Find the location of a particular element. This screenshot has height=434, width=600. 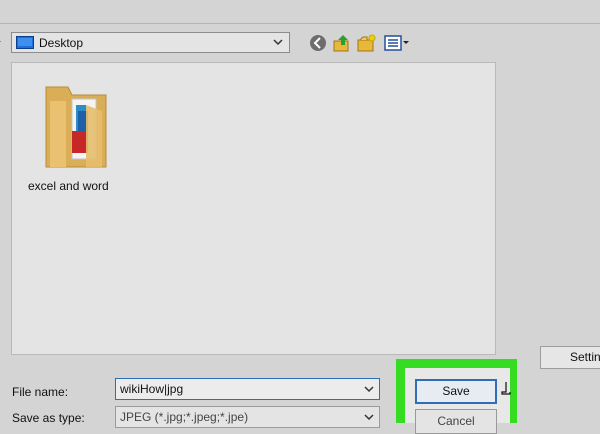

save-as-type-dropdown: JPEG (*.jpg;*.jpeg;*.jpe) is located at coordinates (247, 417).